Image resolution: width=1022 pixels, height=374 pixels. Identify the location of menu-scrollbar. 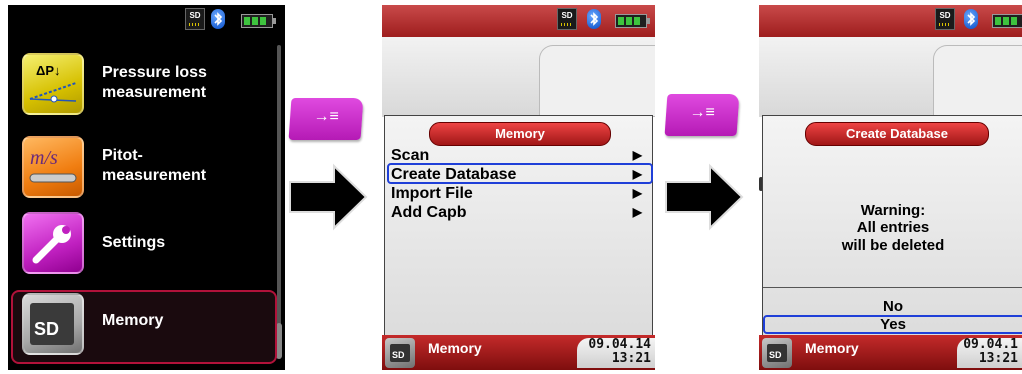
(279, 201).